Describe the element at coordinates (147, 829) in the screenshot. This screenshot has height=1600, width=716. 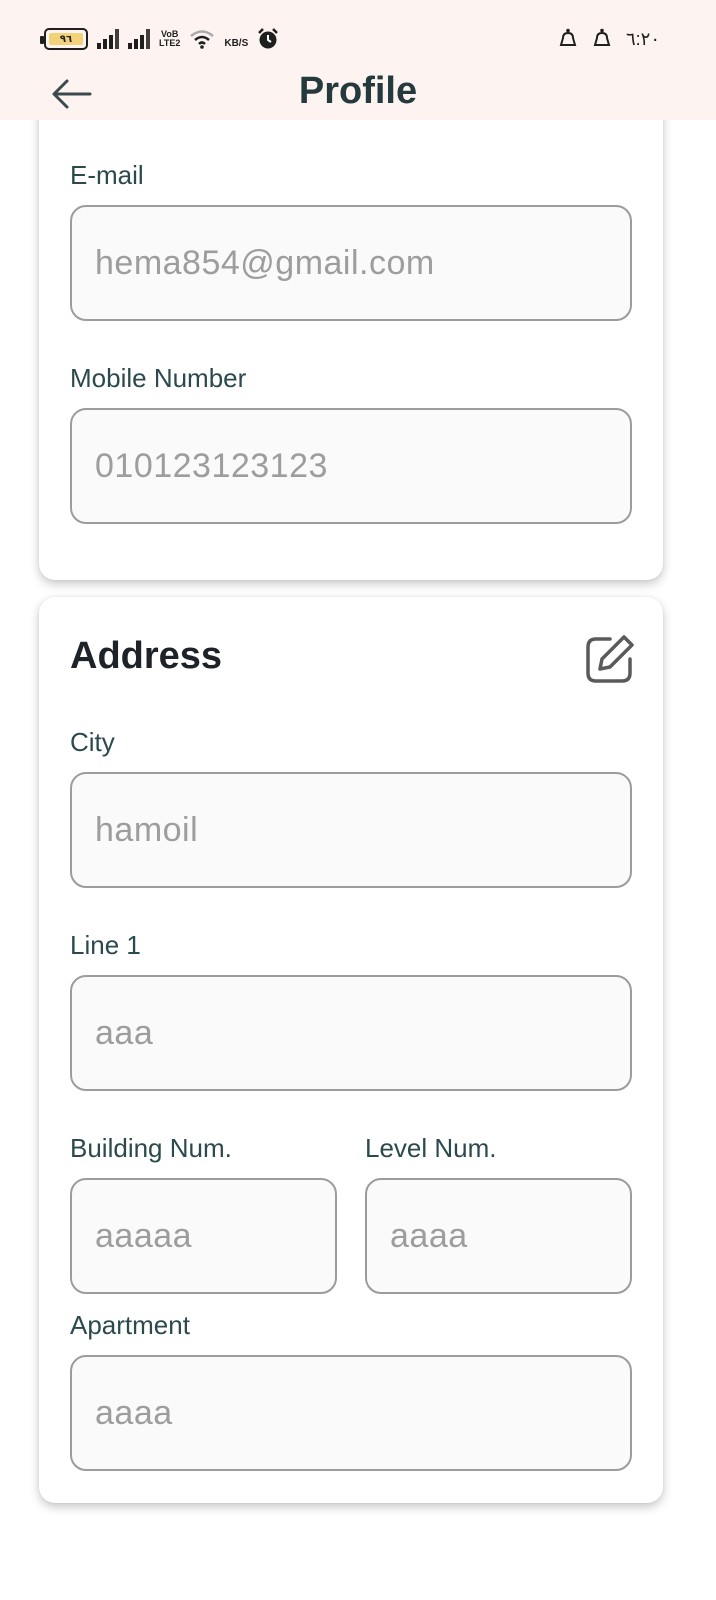
I see `city-placeholder: hamoil` at that location.